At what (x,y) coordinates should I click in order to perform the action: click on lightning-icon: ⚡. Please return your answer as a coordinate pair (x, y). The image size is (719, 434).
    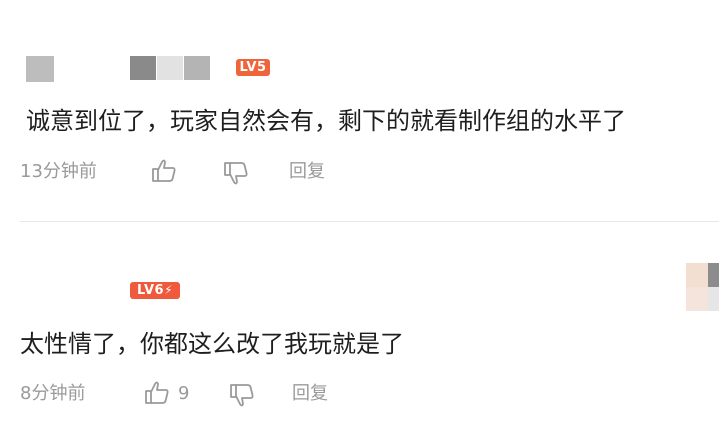
    Looking at the image, I should click on (169, 290).